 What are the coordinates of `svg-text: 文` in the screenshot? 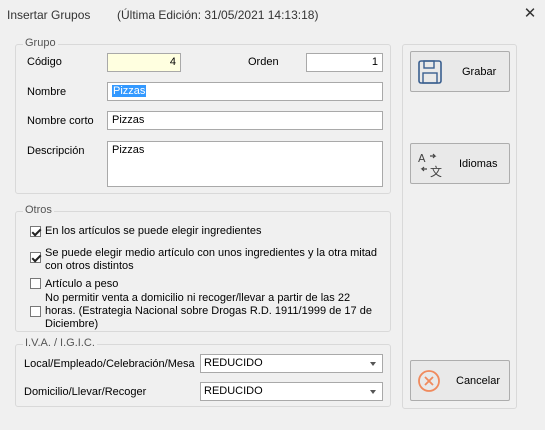 It's located at (436, 171).